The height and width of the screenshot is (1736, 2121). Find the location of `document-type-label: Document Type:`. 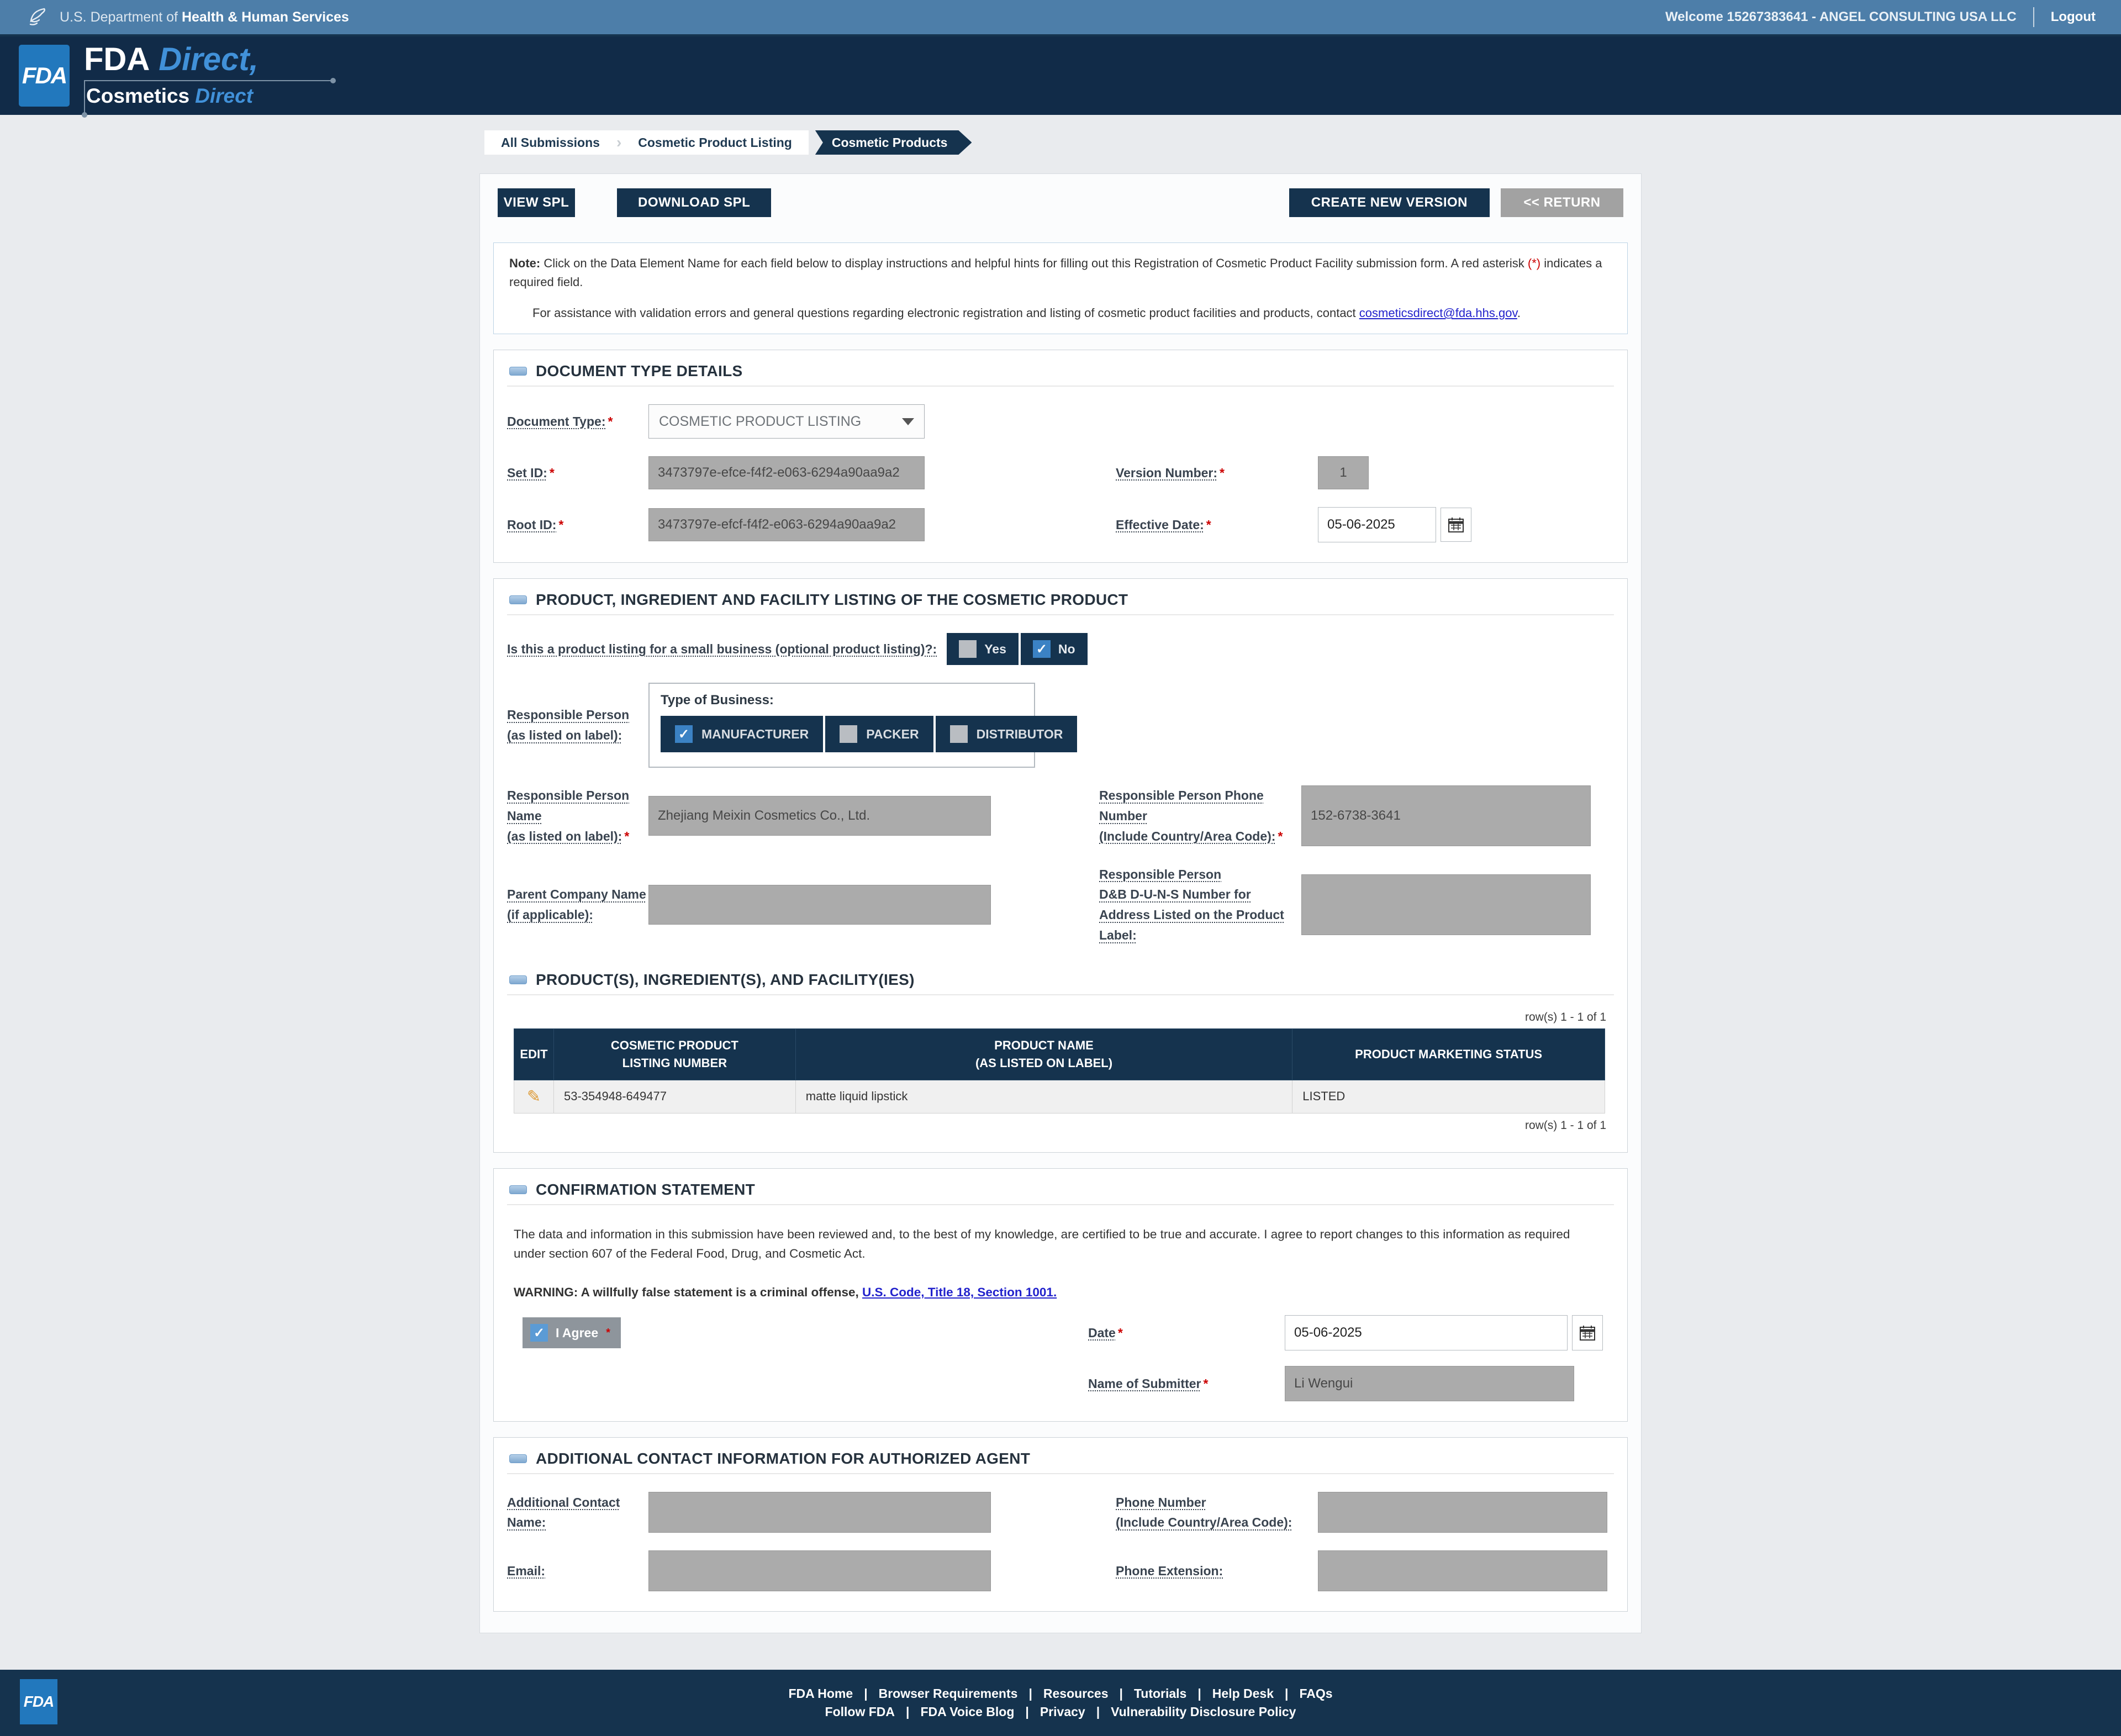

document-type-label: Document Type: is located at coordinates (556, 421).